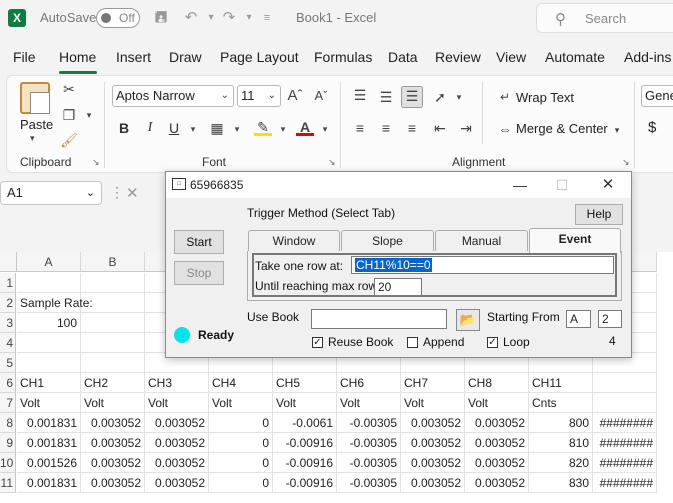 This screenshot has height=503, width=673. What do you see at coordinates (561, 383) in the screenshot?
I see `channel-header-cell: CH11` at bounding box center [561, 383].